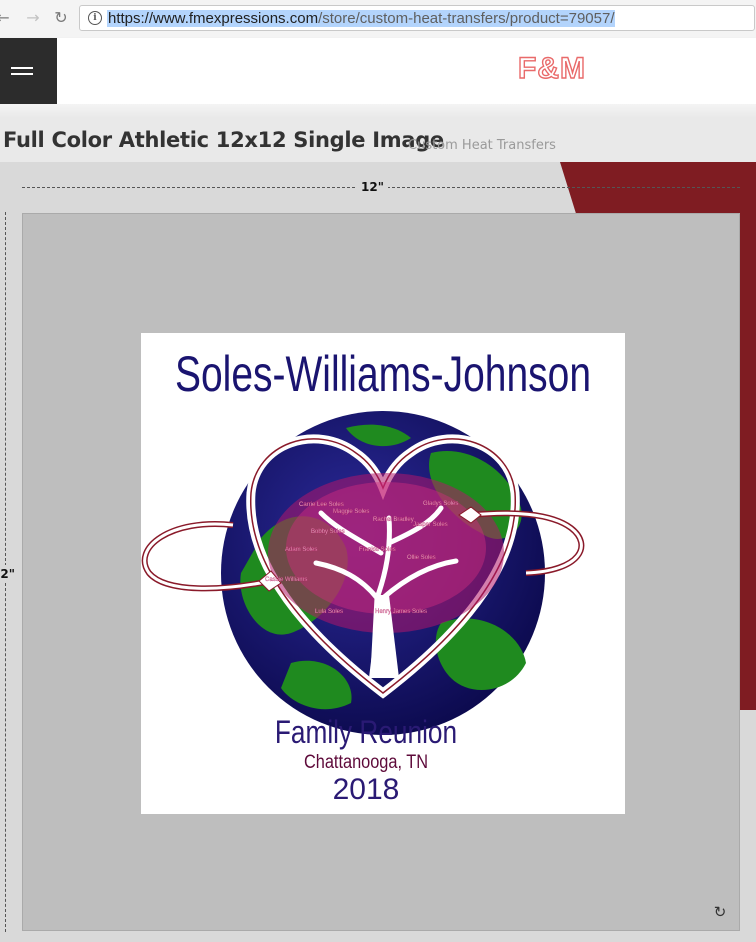 Image resolution: width=756 pixels, height=942 pixels. I want to click on artwork-name-label: Gladys Soles, so click(440, 504).